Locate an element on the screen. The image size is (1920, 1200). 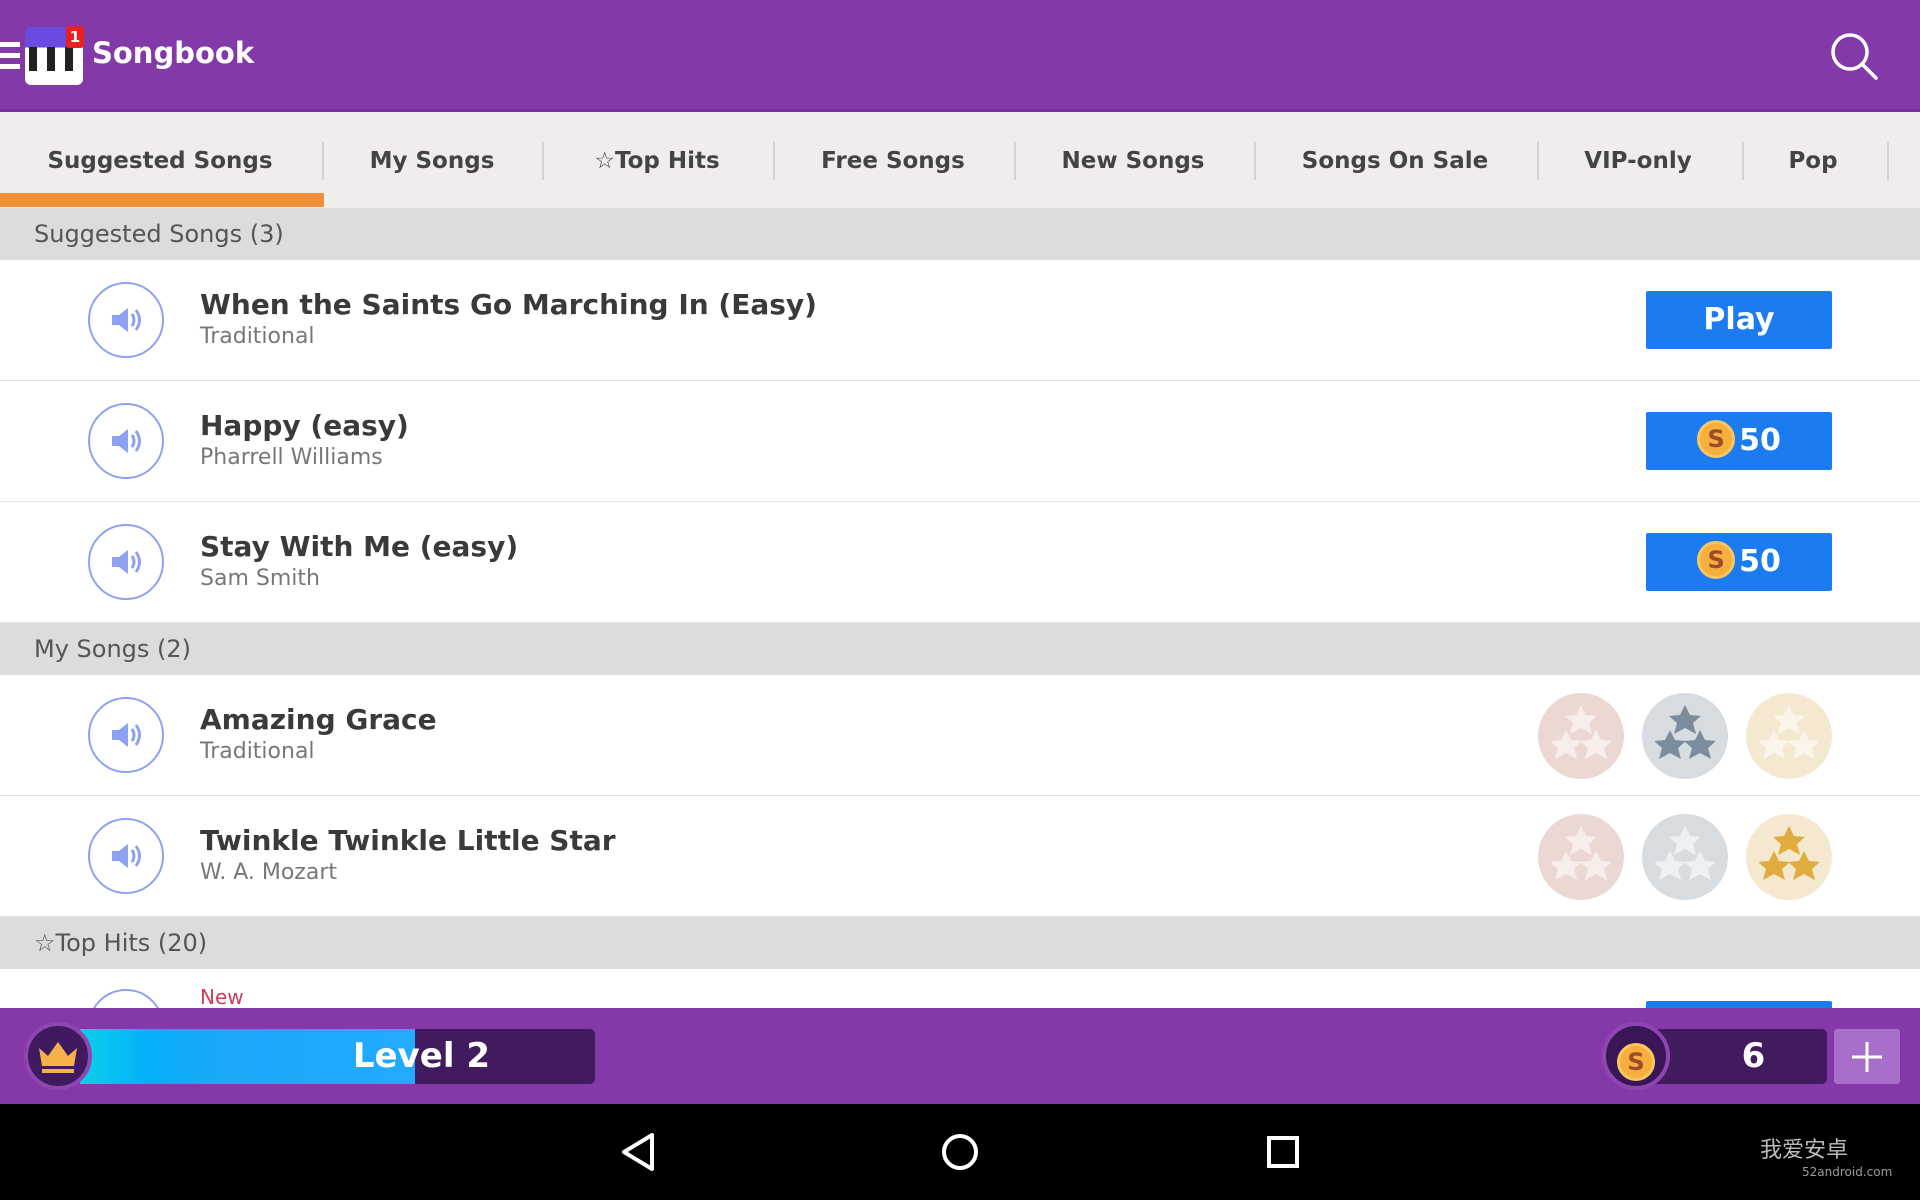
song-title: Stay With Me (easy) is located at coordinates (359, 546).